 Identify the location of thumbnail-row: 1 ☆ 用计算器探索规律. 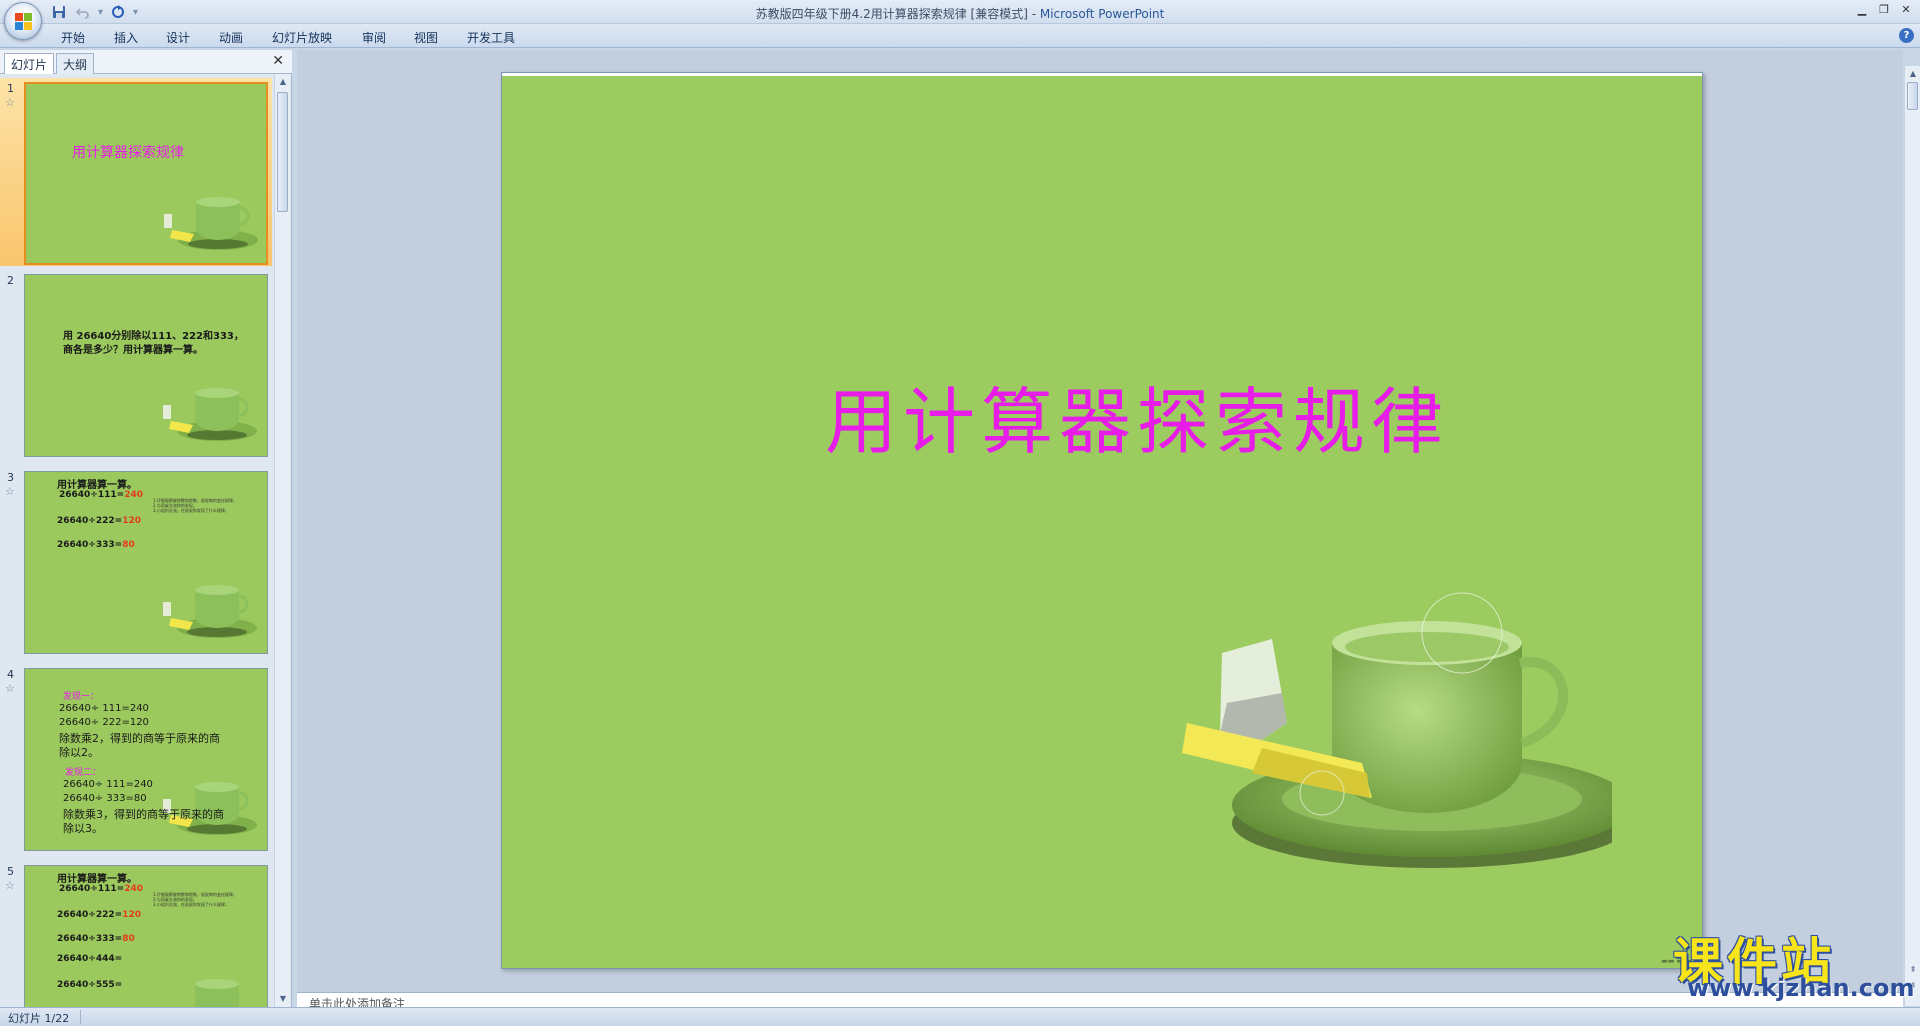
(136, 172).